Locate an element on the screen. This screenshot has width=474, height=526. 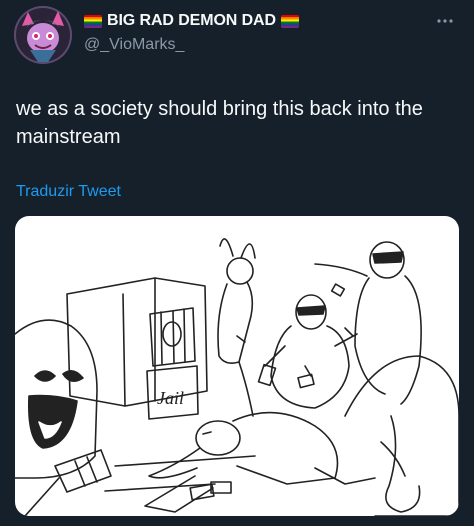
avatar-image is located at coordinates (43, 35).